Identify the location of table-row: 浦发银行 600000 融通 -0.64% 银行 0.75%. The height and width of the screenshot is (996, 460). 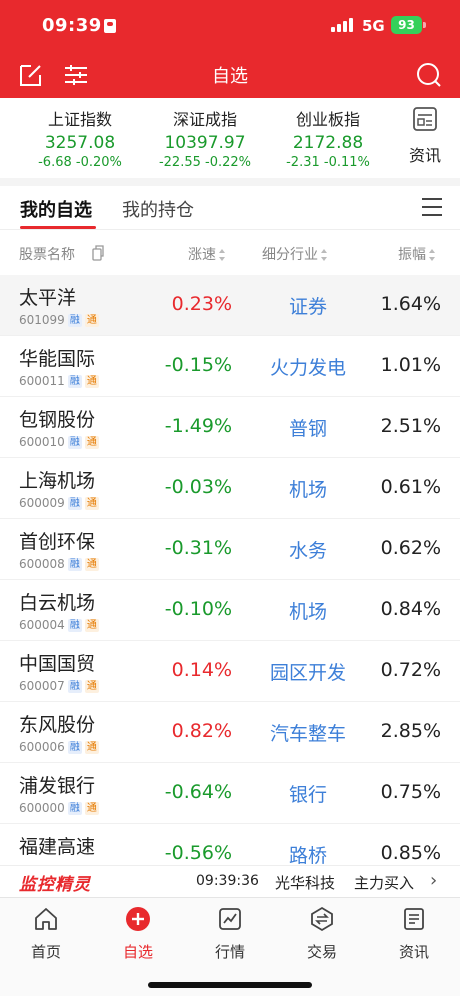
(230, 793).